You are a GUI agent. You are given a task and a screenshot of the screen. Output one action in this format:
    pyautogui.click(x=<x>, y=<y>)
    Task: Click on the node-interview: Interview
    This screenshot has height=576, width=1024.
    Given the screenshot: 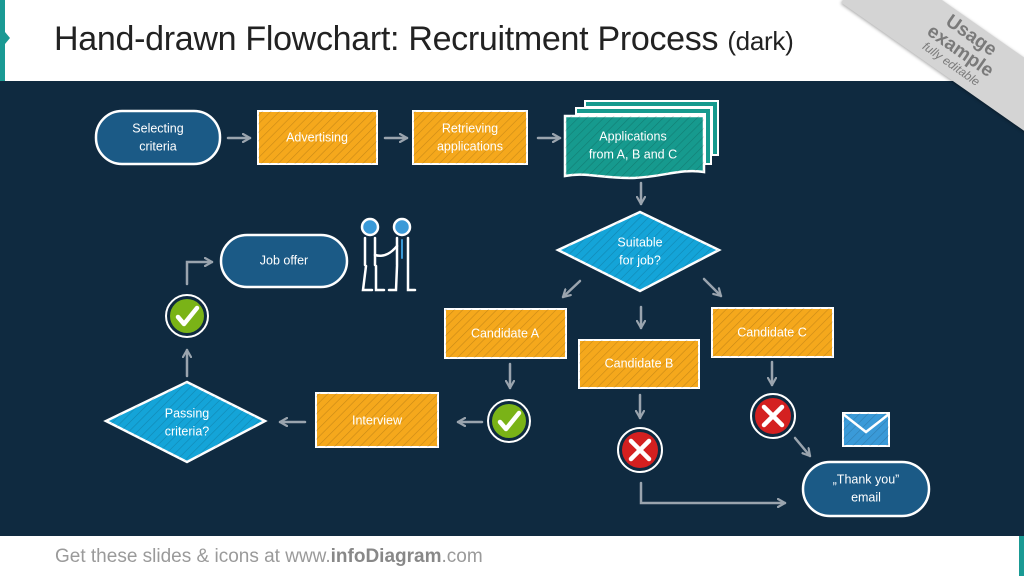 What is the action you would take?
    pyautogui.click(x=377, y=420)
    